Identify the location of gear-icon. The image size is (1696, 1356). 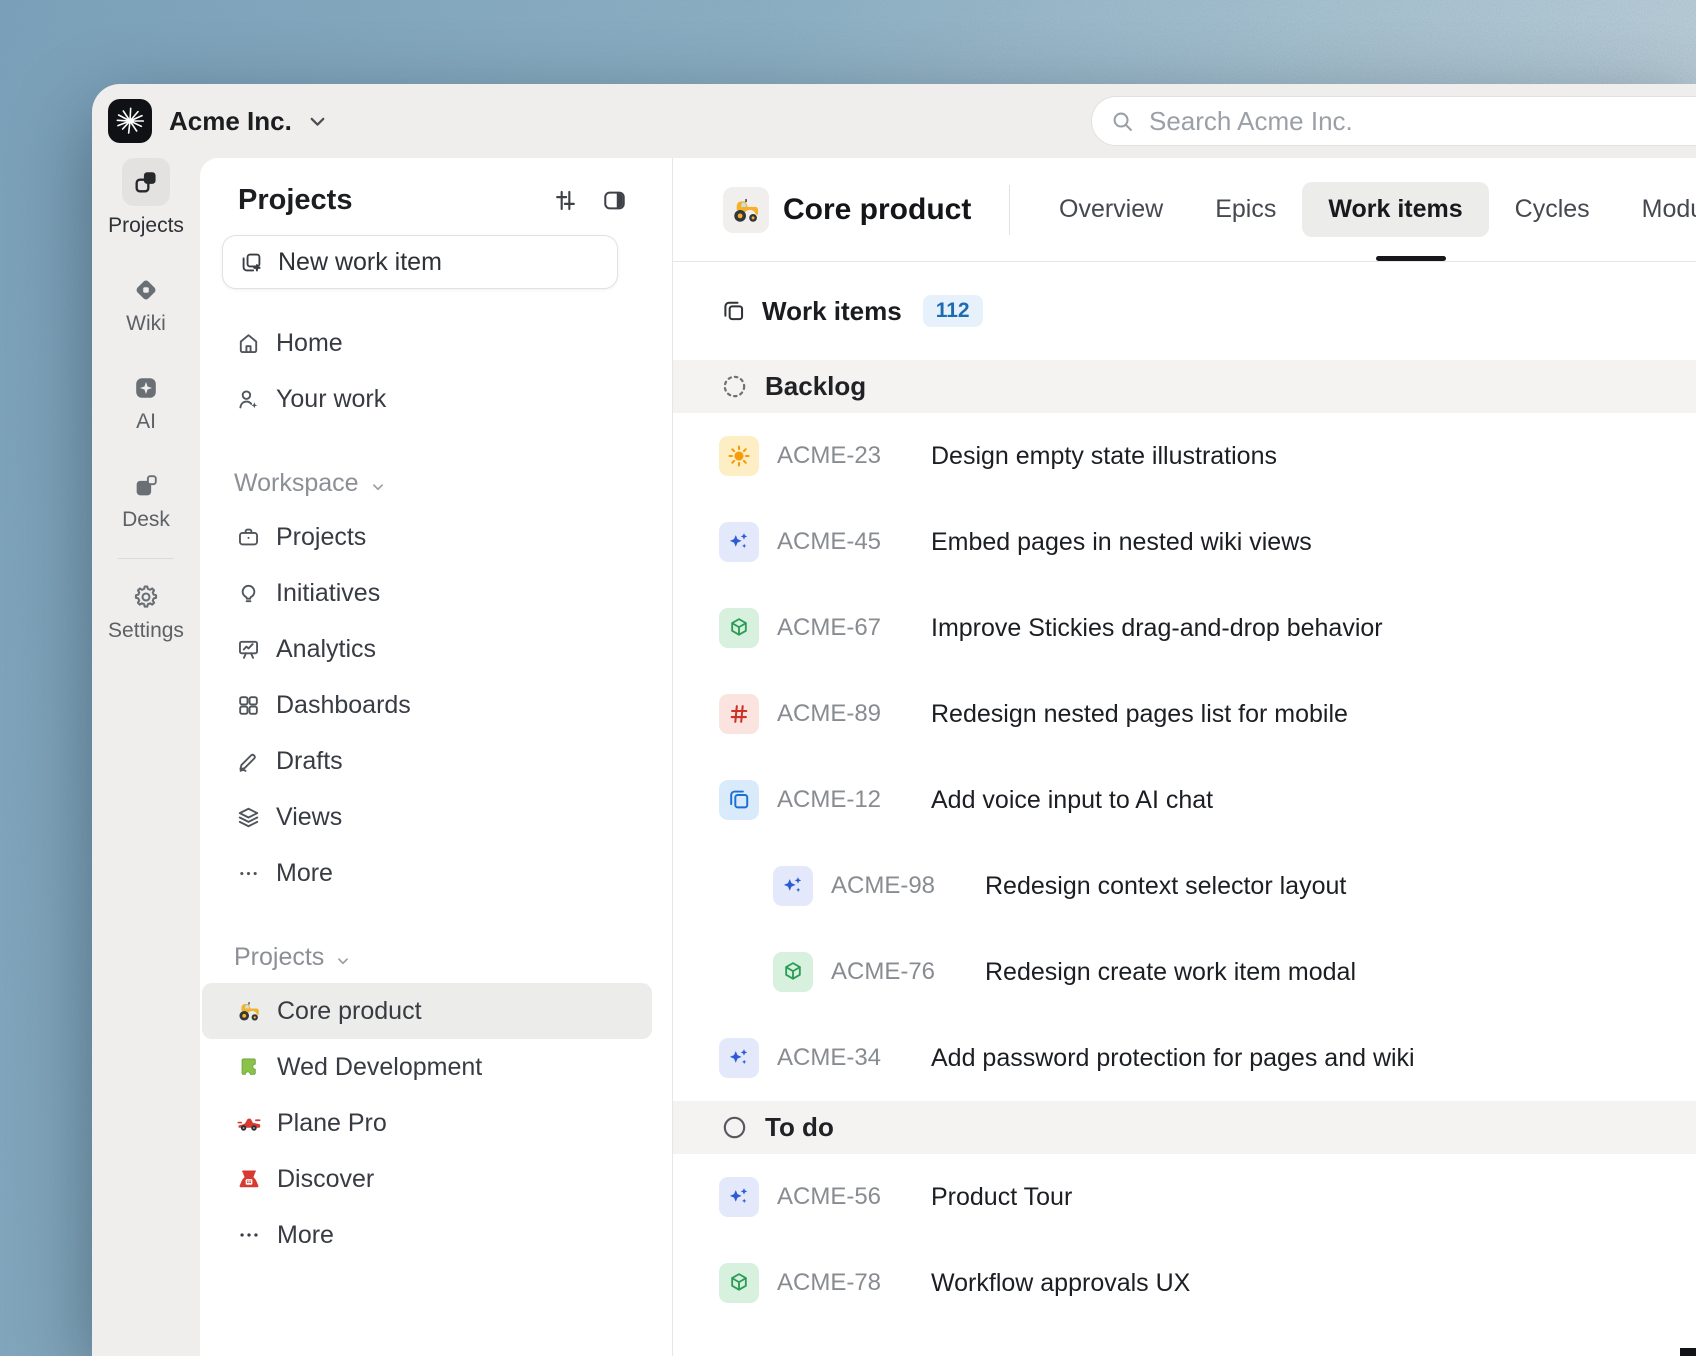
(146, 597).